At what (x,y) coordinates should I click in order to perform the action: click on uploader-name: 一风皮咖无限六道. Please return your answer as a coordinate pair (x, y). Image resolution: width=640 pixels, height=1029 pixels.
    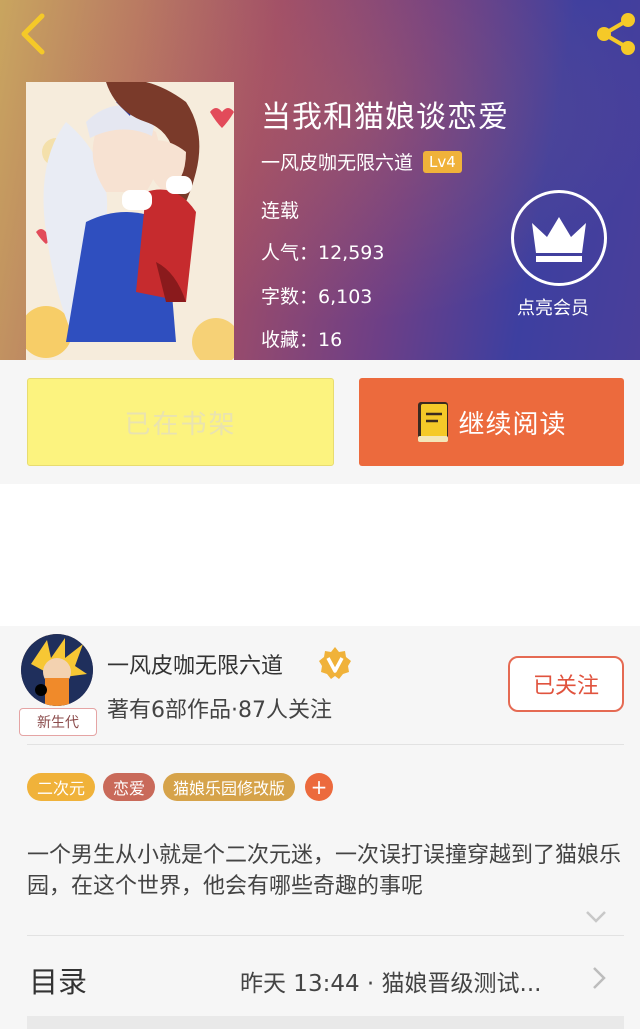
    Looking at the image, I should click on (195, 664).